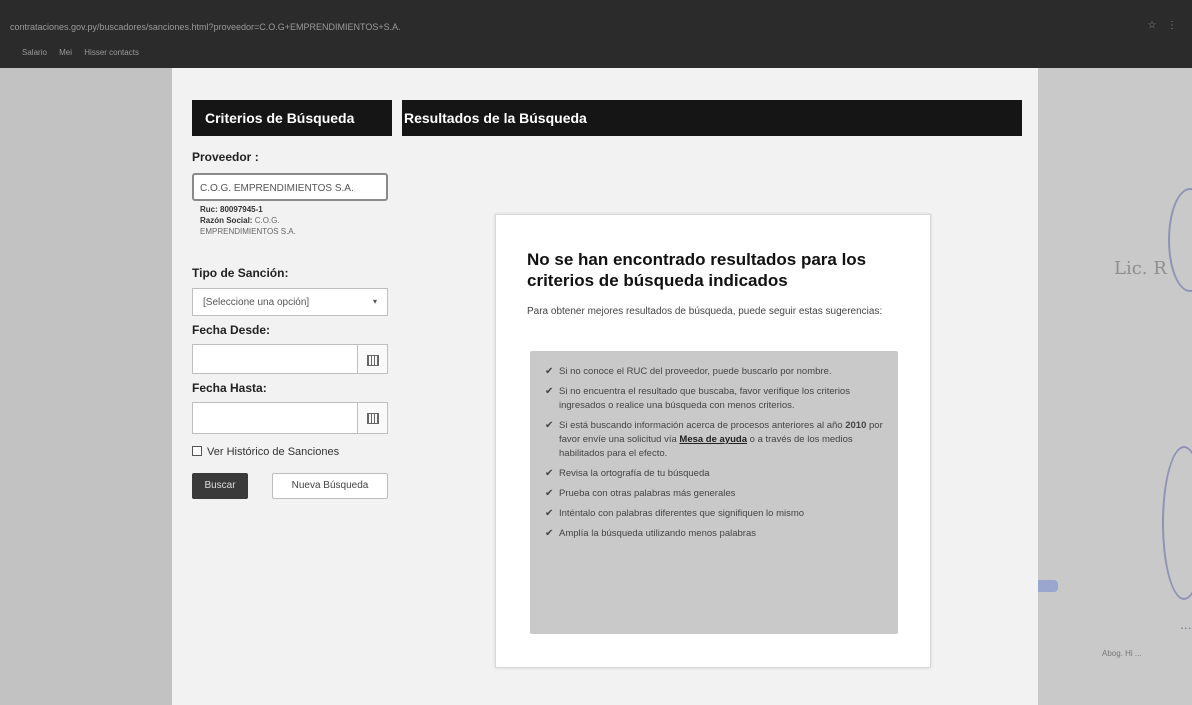 This screenshot has height=705, width=1192. What do you see at coordinates (34, 52) in the screenshot?
I see `bookmark-item: Salario` at bounding box center [34, 52].